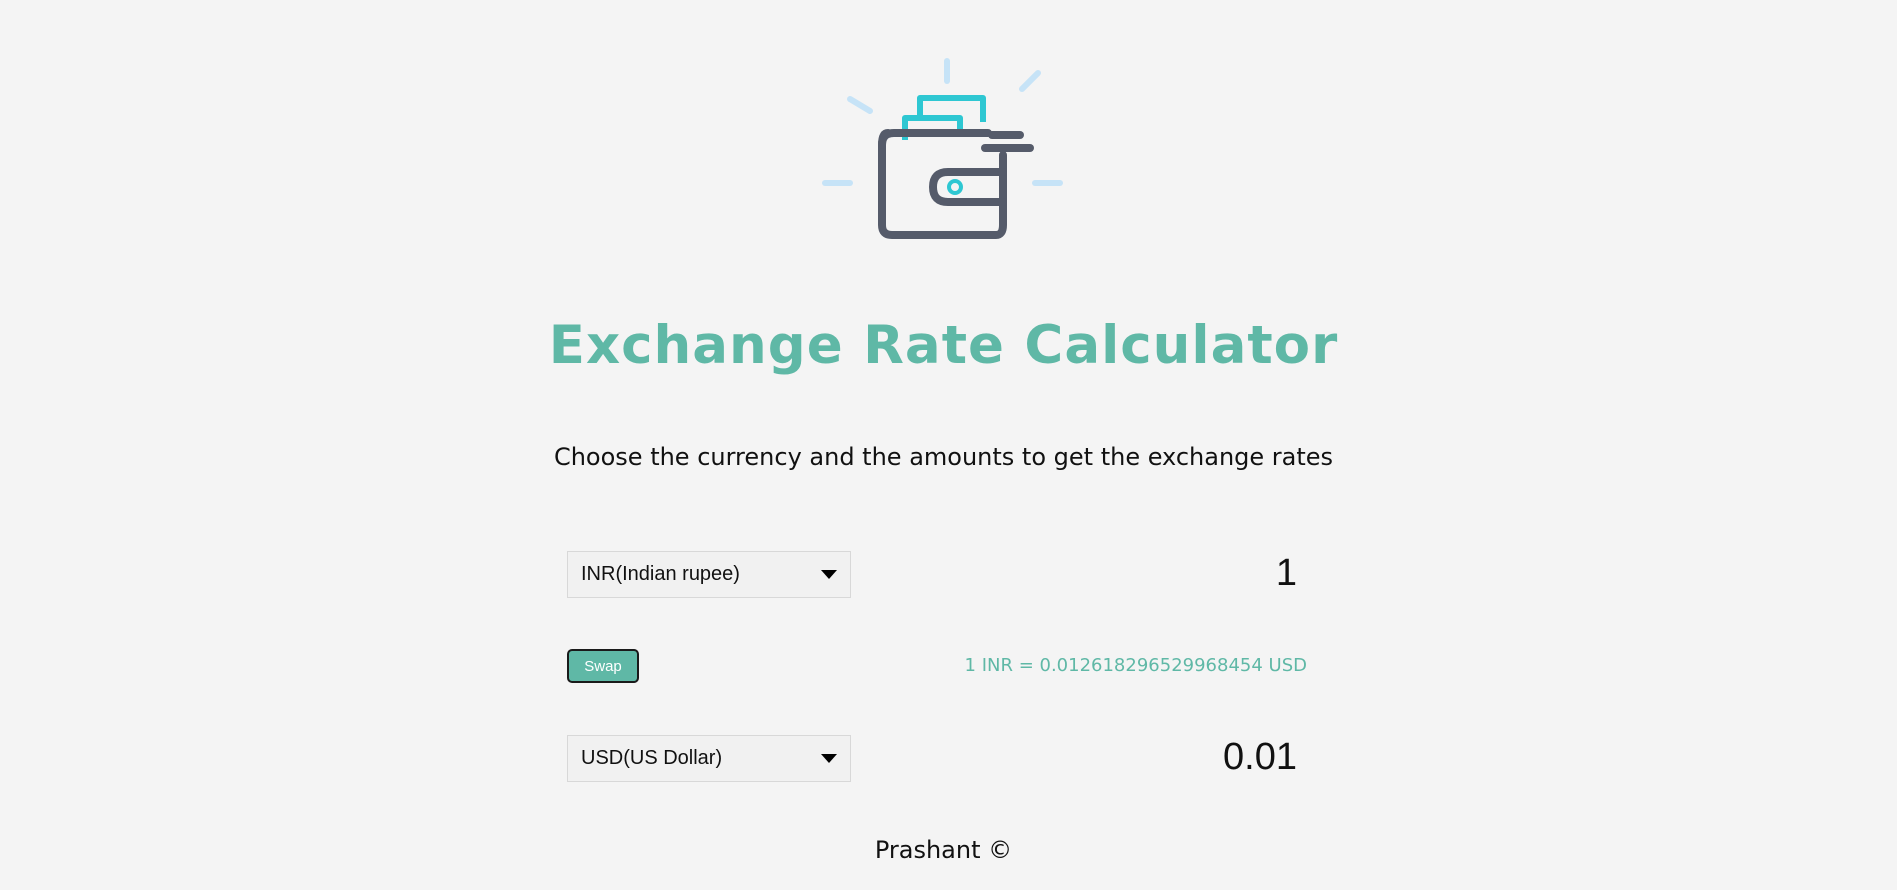 The height and width of the screenshot is (890, 1897). I want to click on swap-button: Swap, so click(603, 666).